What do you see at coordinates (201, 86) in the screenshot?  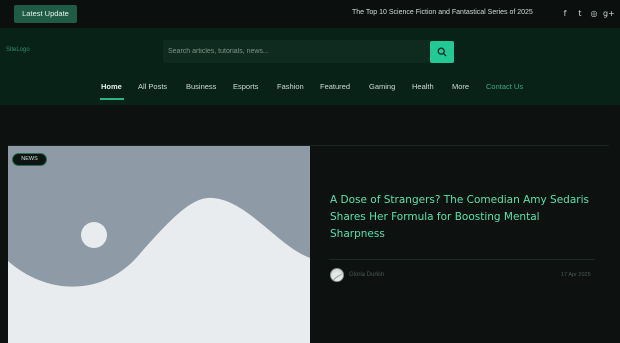 I see `nav-item-business: Business` at bounding box center [201, 86].